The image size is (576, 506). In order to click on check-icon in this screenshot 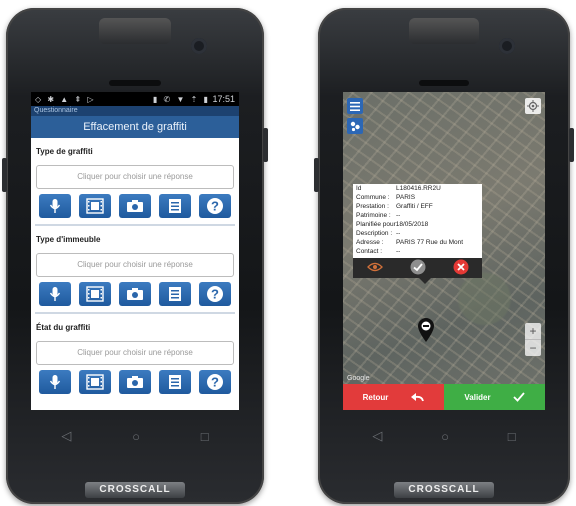, I will do `click(518, 397)`.